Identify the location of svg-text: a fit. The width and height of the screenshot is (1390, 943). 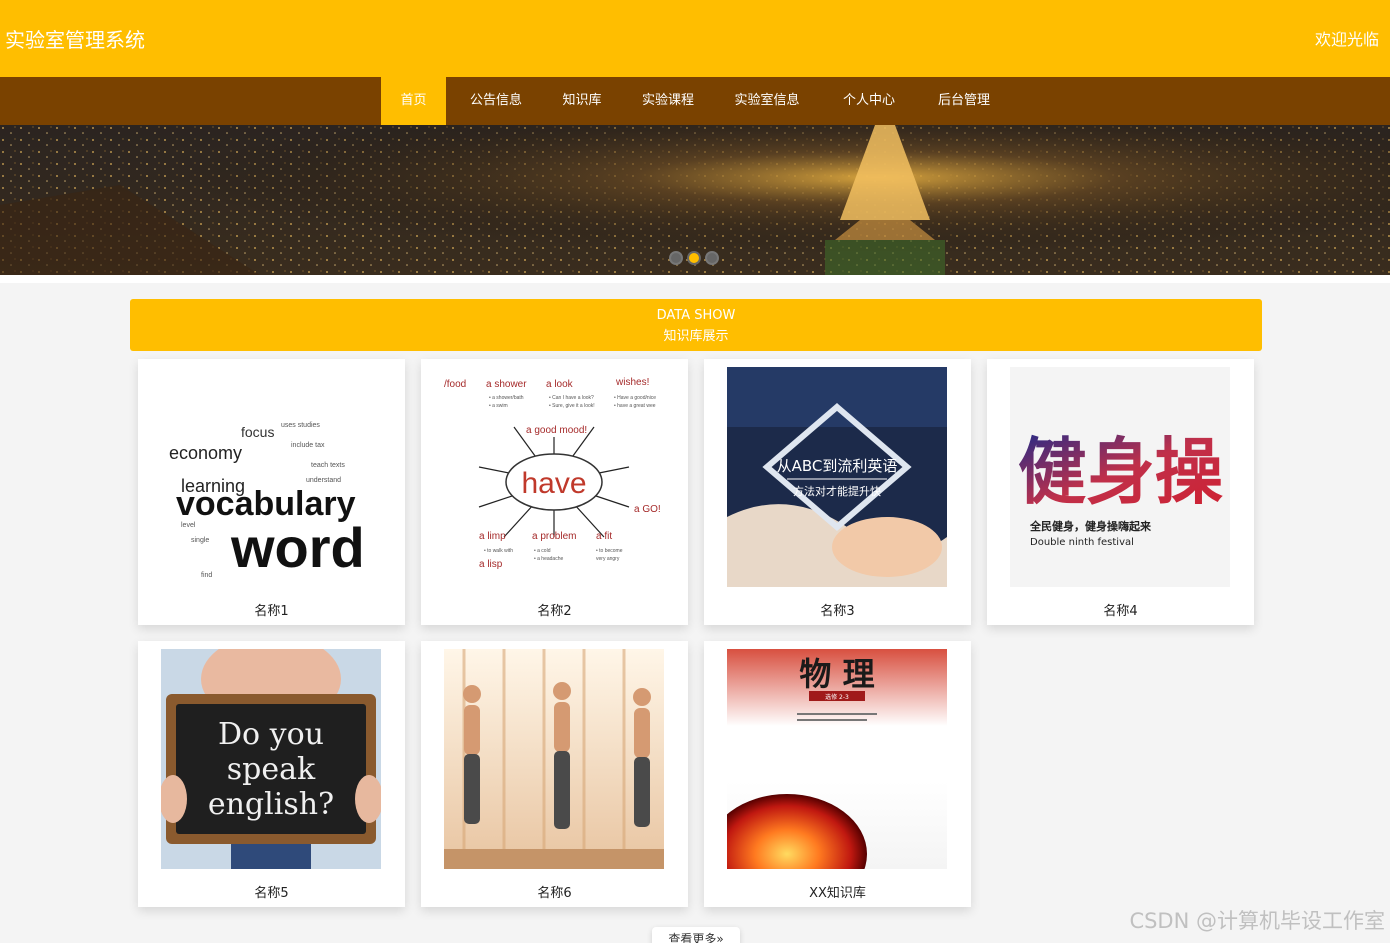
(604, 536).